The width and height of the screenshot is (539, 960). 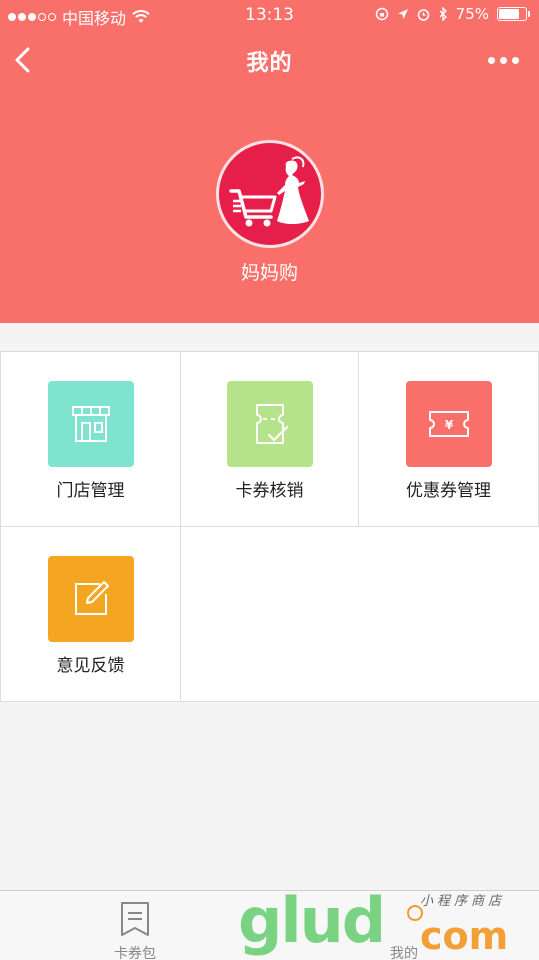 What do you see at coordinates (402, 14) in the screenshot?
I see `location-icon` at bounding box center [402, 14].